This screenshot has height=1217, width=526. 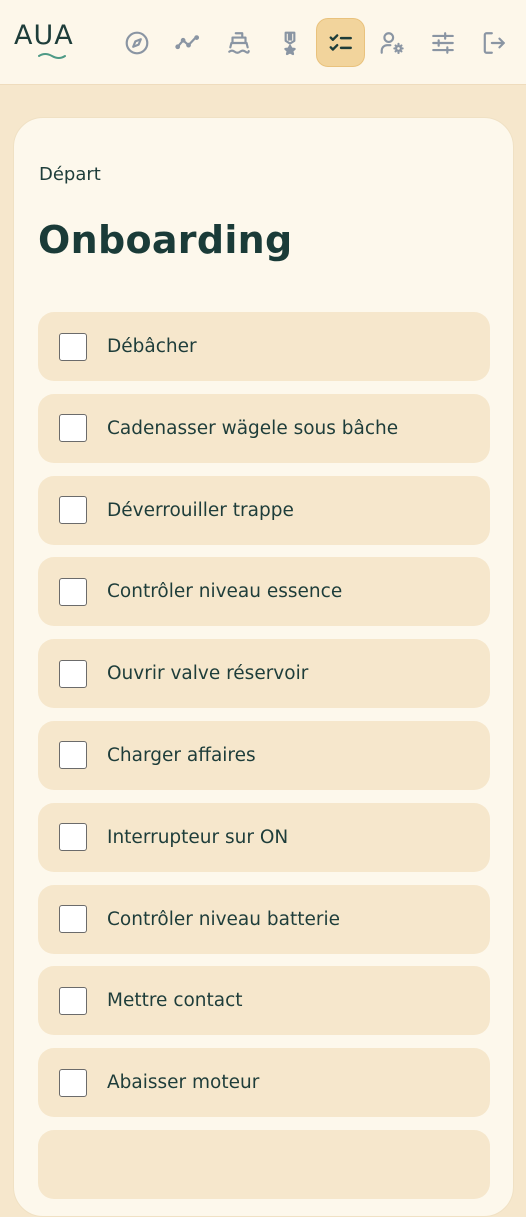 I want to click on nav-achievements-button, so click(x=289, y=42).